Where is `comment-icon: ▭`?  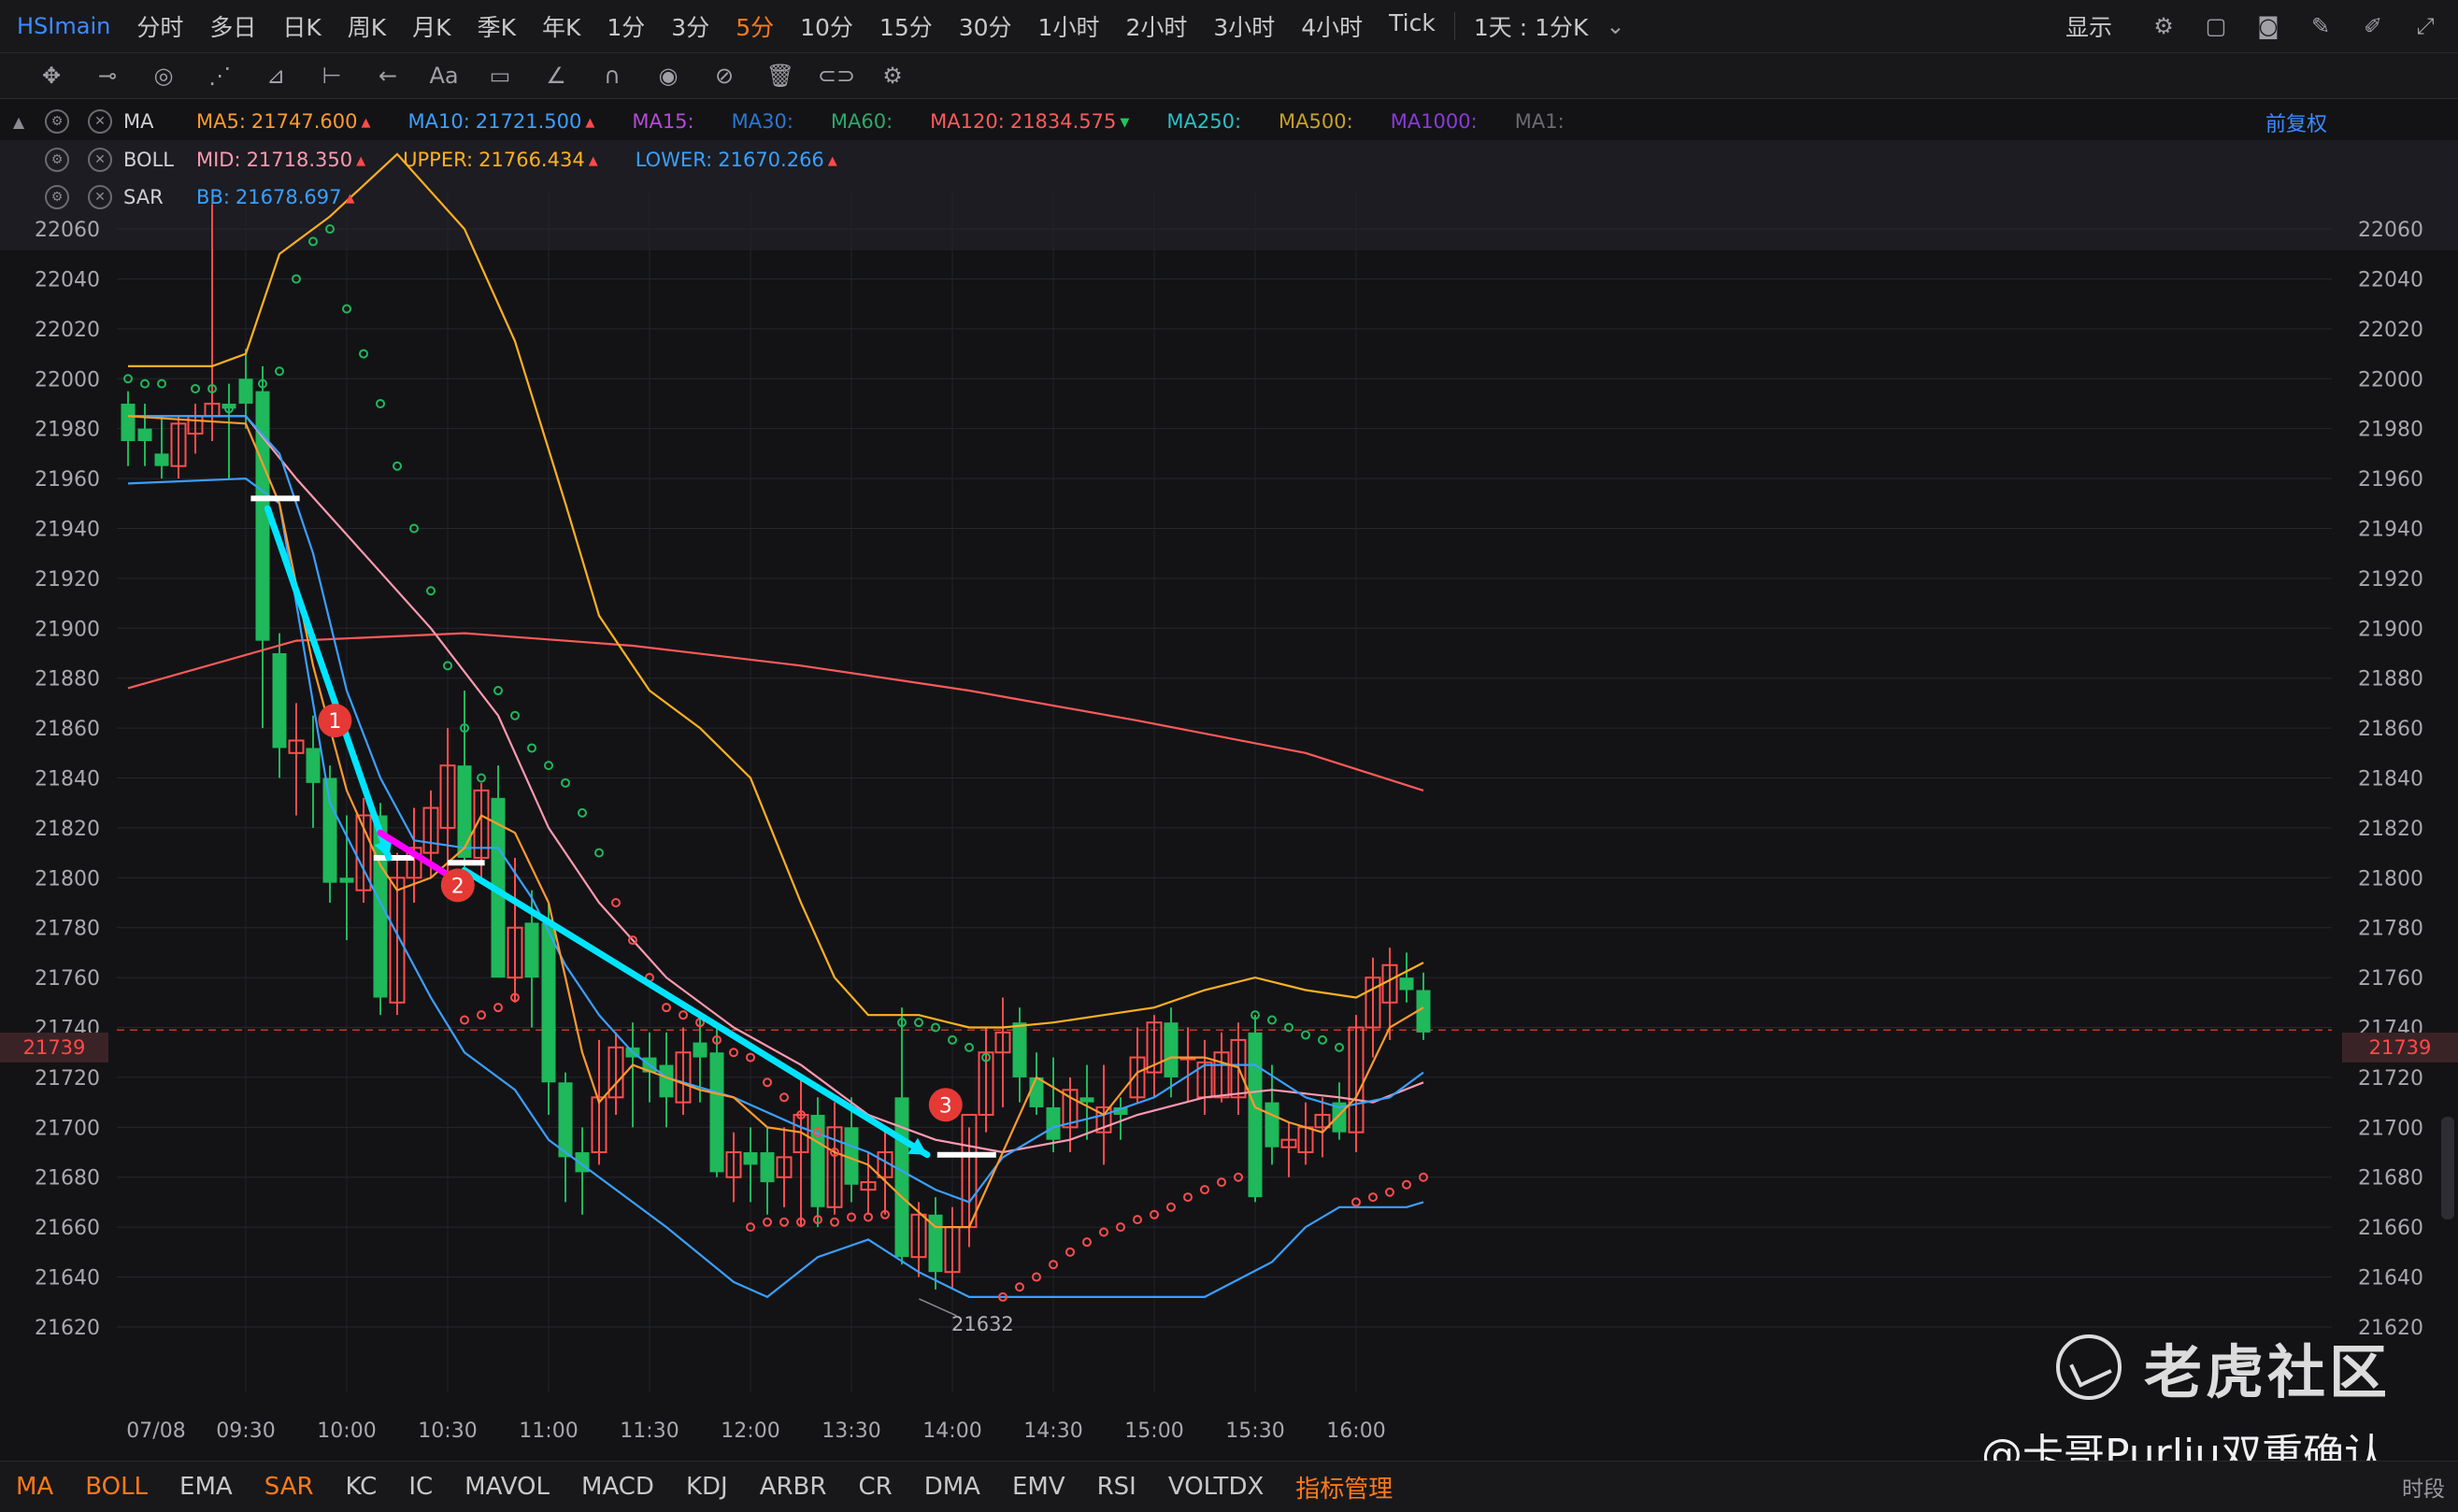
comment-icon: ▭ is located at coordinates (500, 76).